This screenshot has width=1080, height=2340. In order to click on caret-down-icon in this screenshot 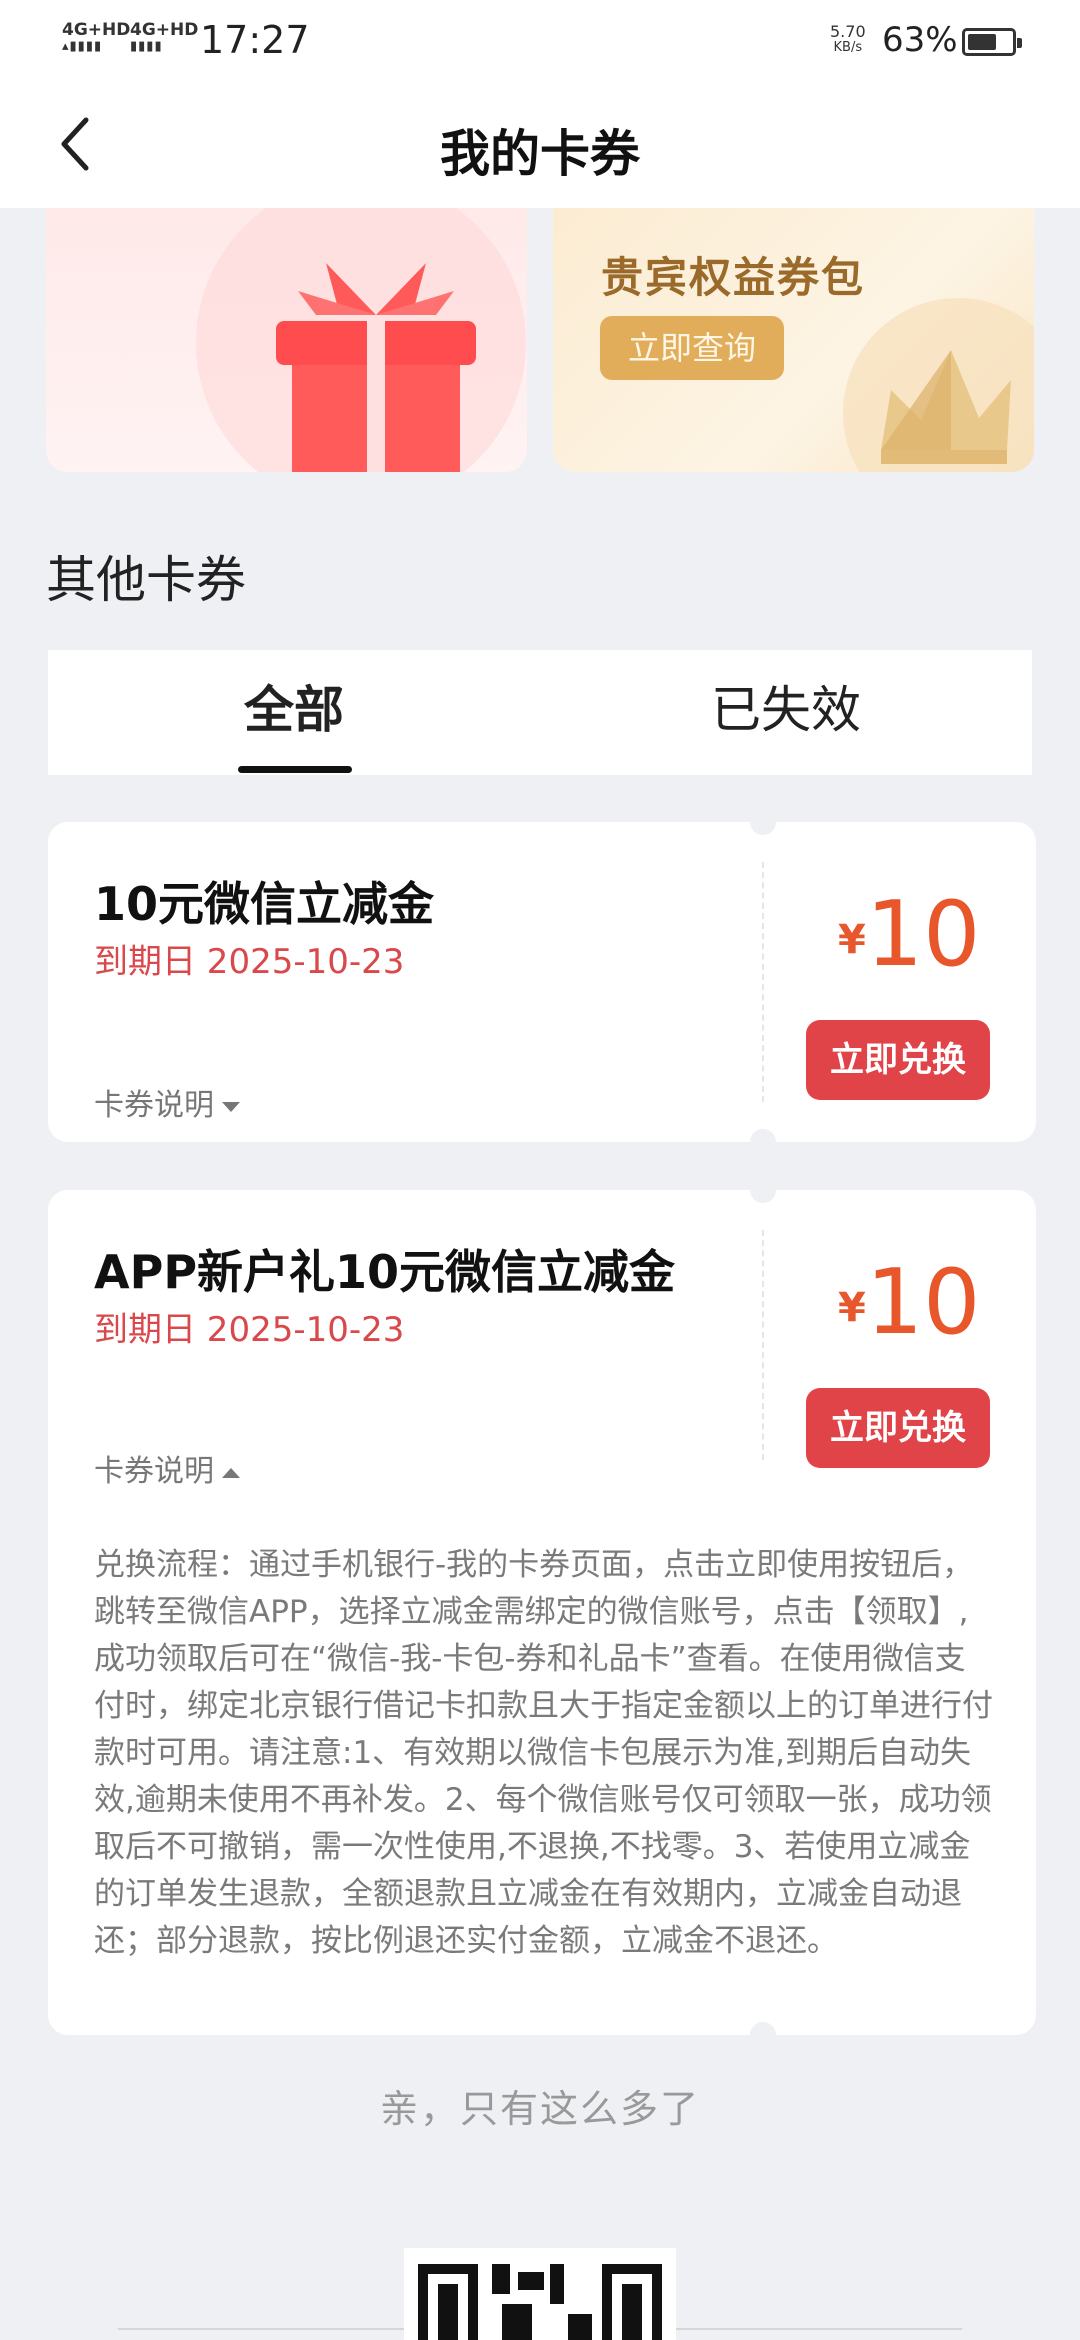, I will do `click(231, 1106)`.